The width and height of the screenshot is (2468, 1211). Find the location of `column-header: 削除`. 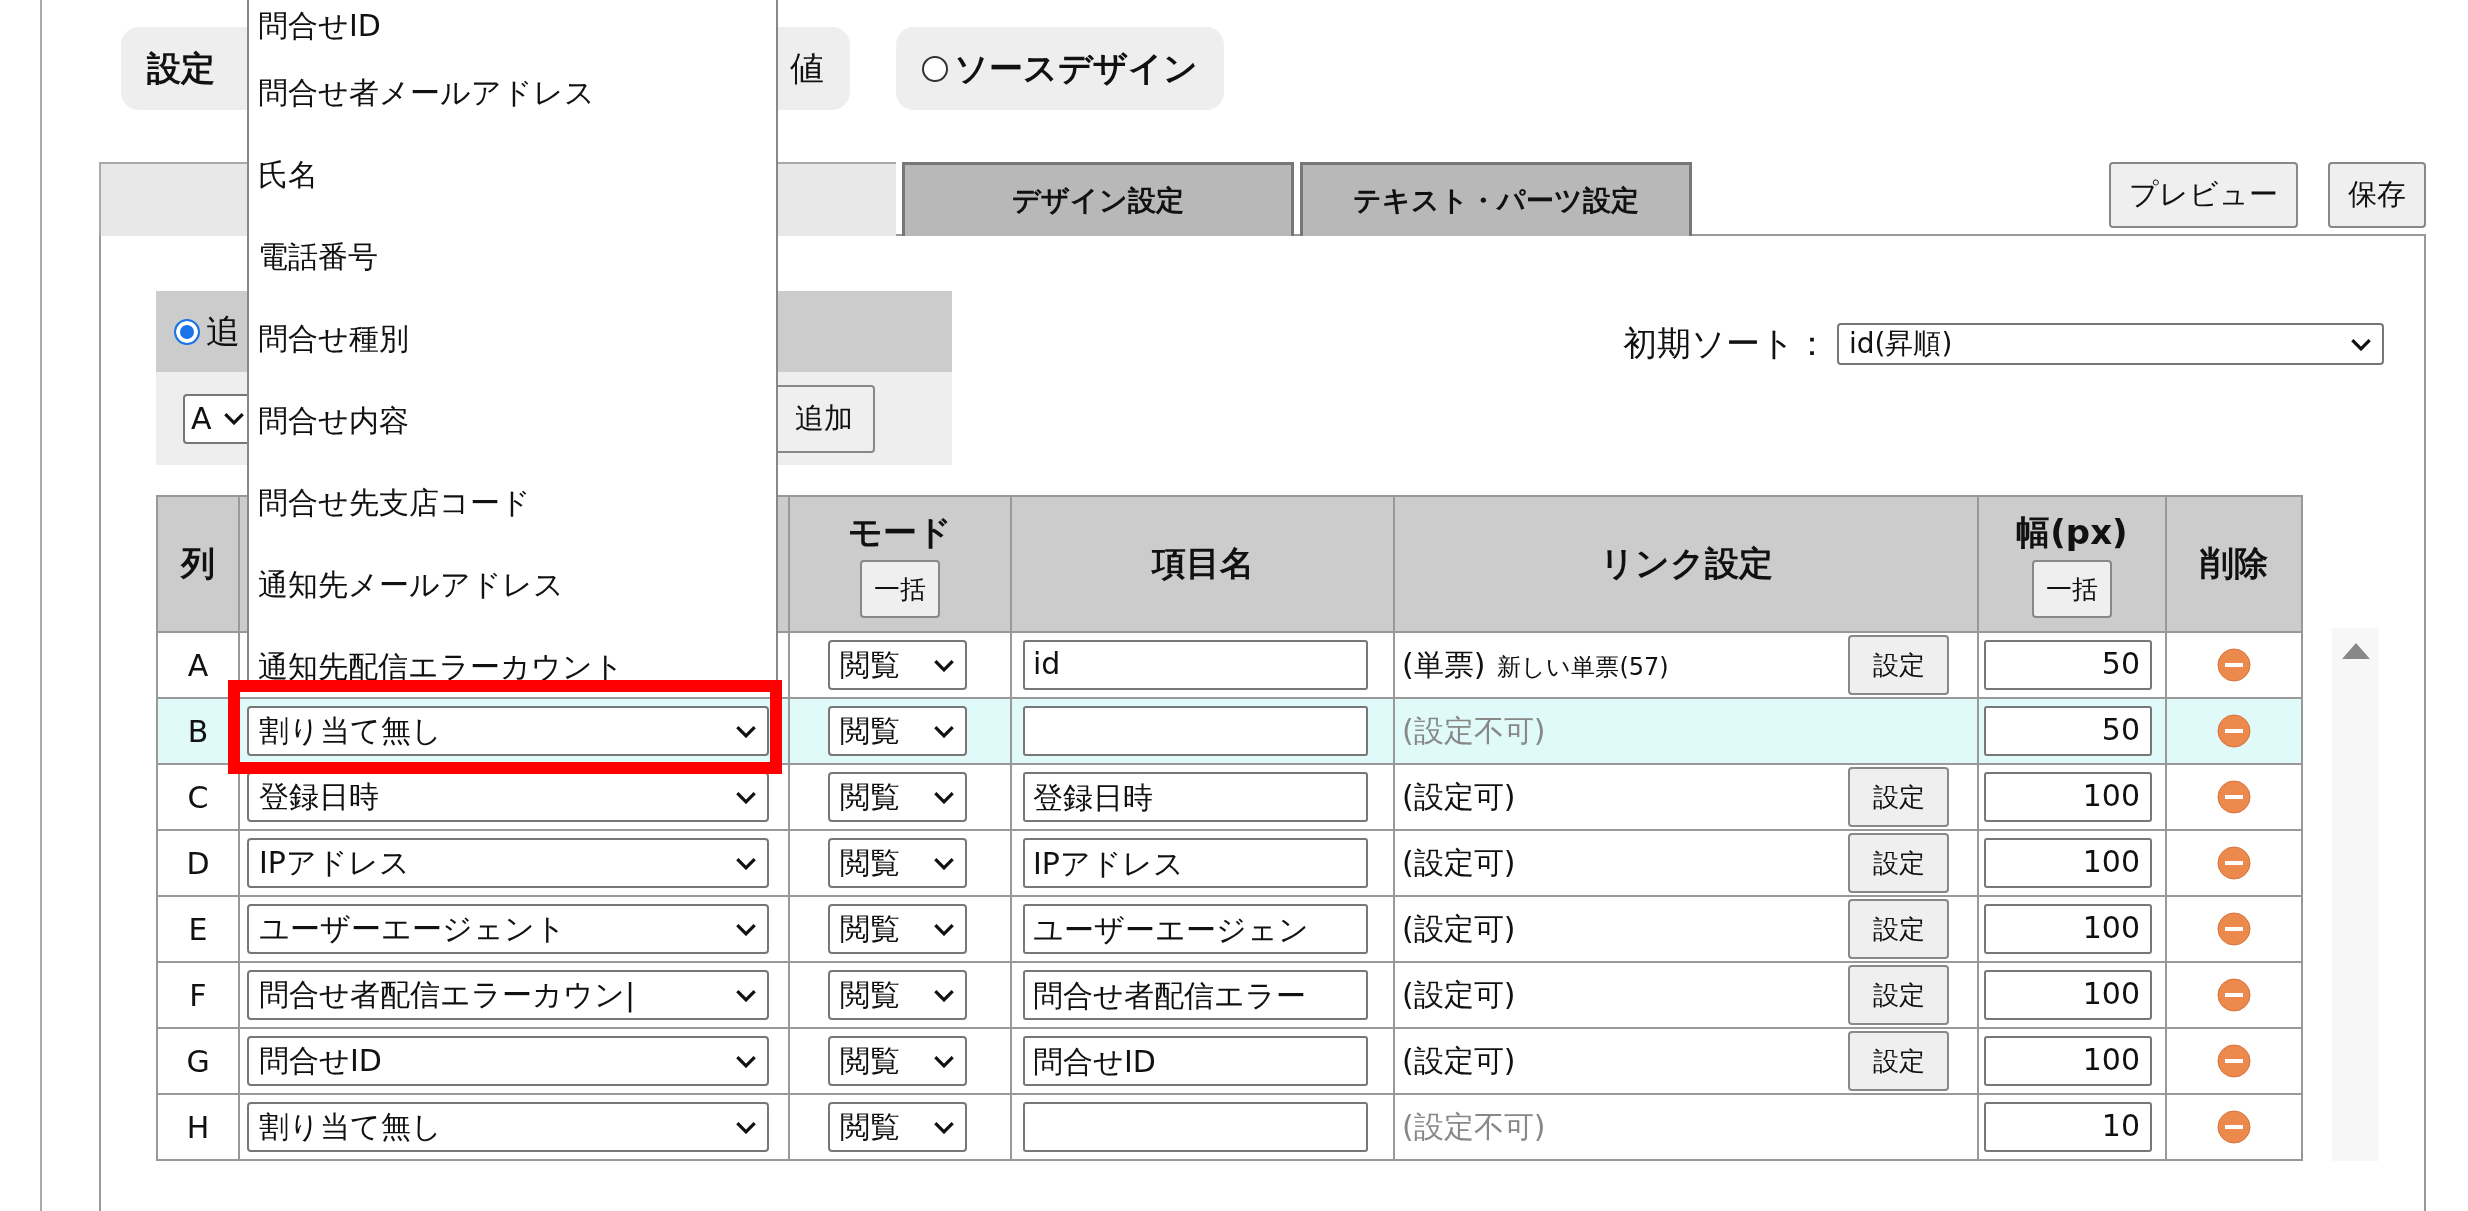

column-header: 削除 is located at coordinates (2234, 564).